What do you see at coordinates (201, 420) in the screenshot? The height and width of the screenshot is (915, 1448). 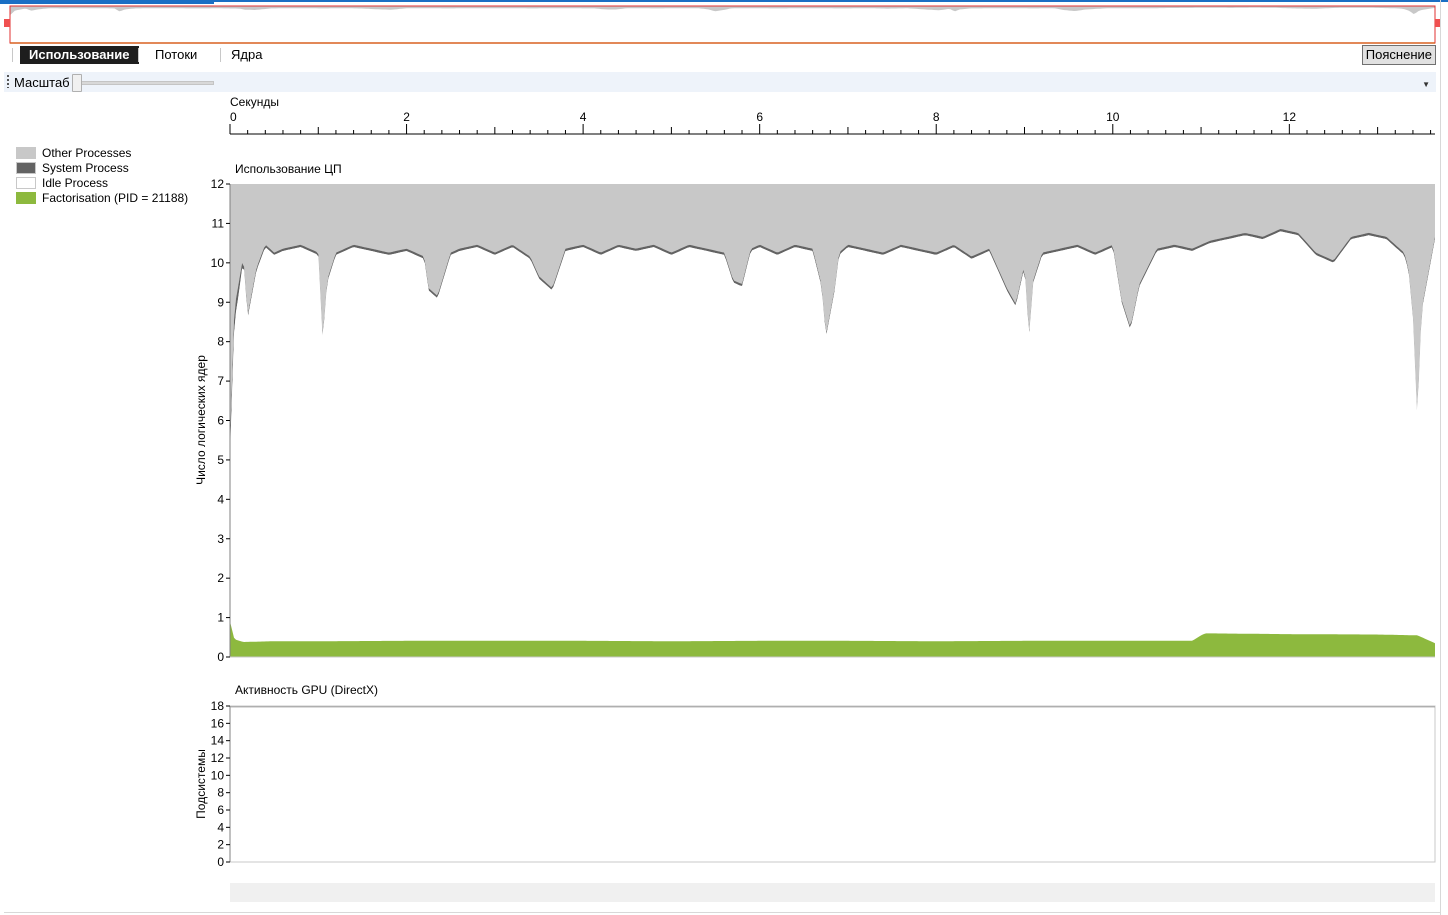 I see `cpu-y-axis-title: Число логических ядер` at bounding box center [201, 420].